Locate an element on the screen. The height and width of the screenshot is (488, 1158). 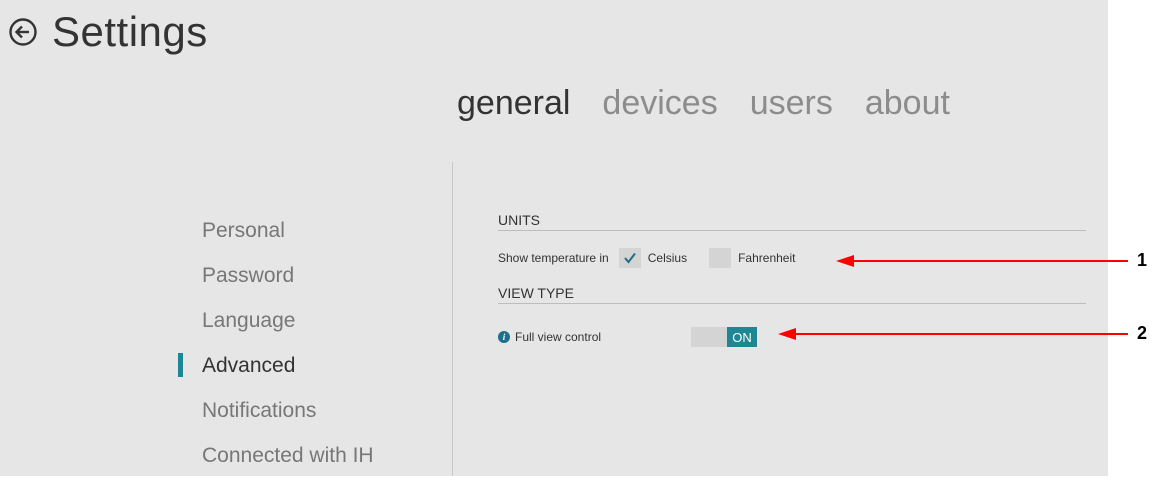
callout-1: 1 is located at coordinates (1142, 260).